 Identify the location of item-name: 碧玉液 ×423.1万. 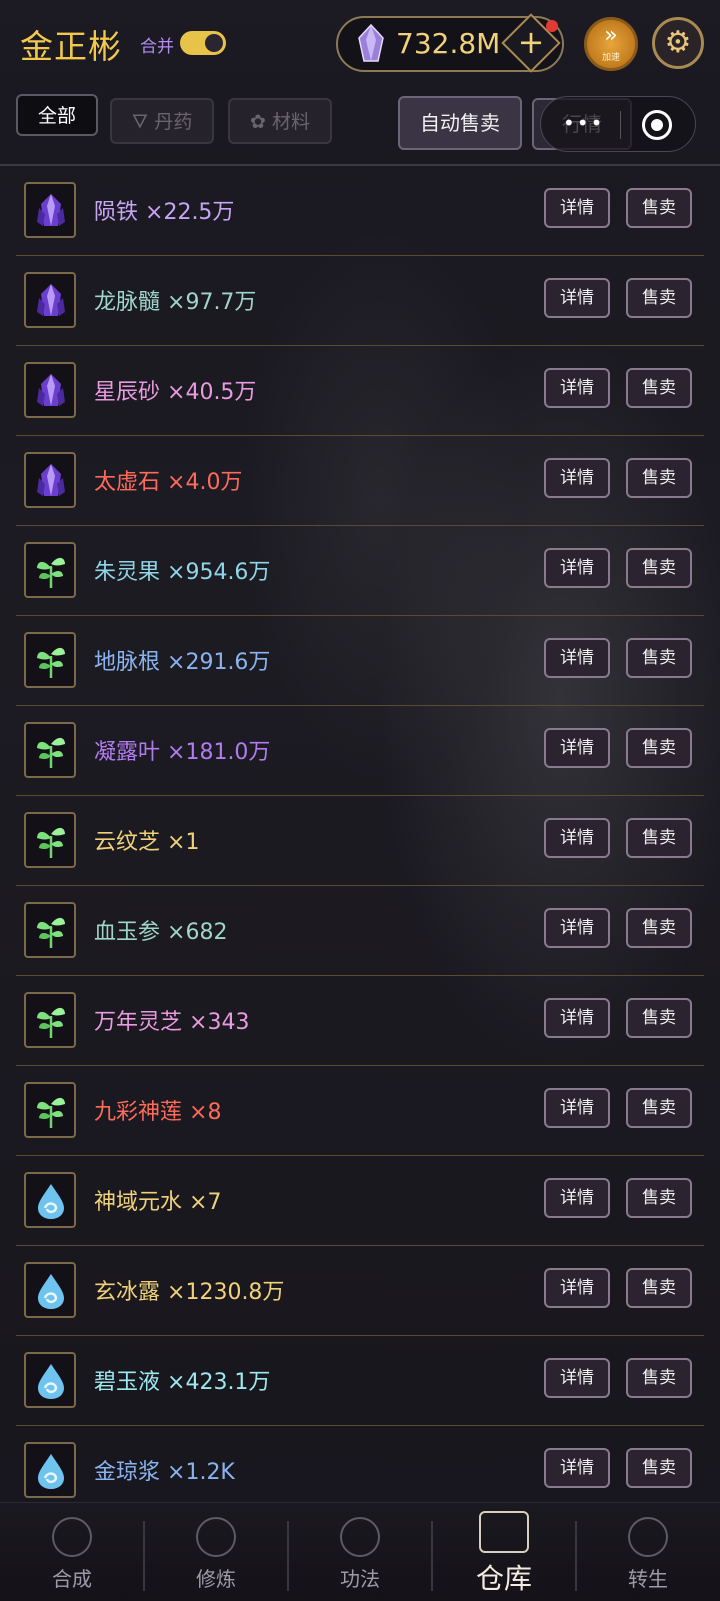
(182, 1380).